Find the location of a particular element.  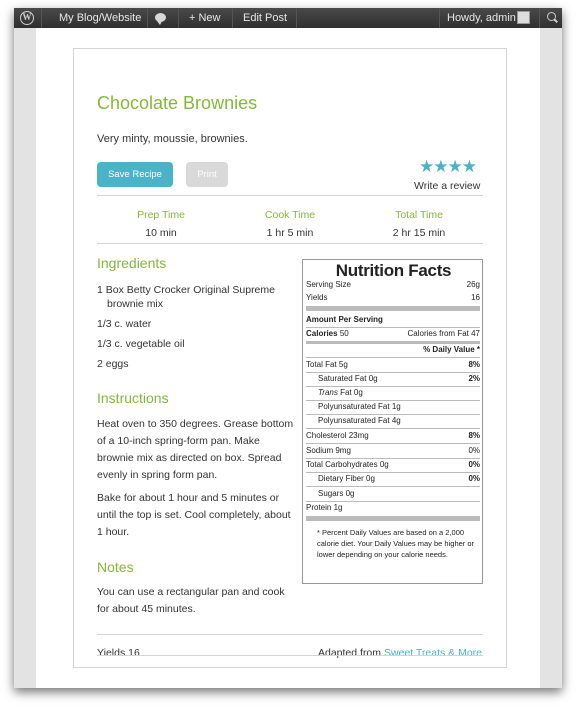

ingredient-item: 1/3 c. vegetable oil is located at coordinates (141, 344).